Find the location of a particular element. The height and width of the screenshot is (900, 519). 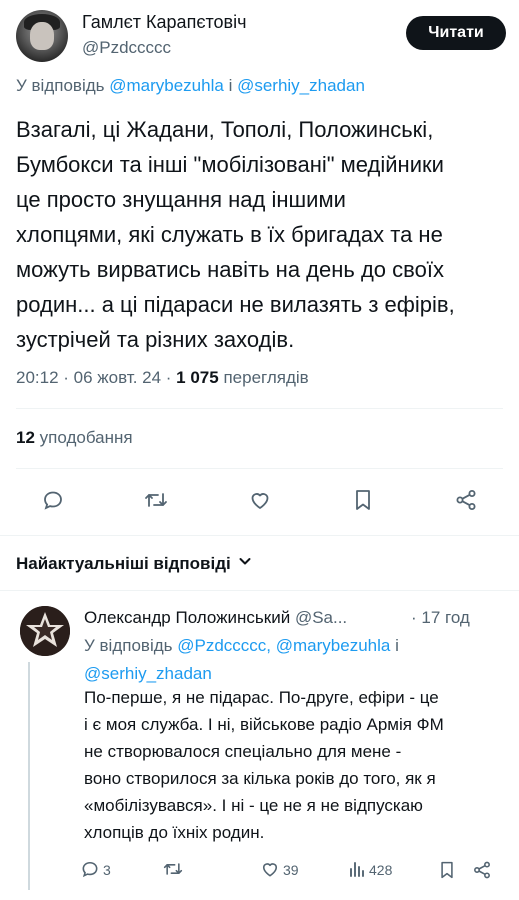

tweet-text-line: можуть вирватись навіть на день до своїх is located at coordinates (230, 269).